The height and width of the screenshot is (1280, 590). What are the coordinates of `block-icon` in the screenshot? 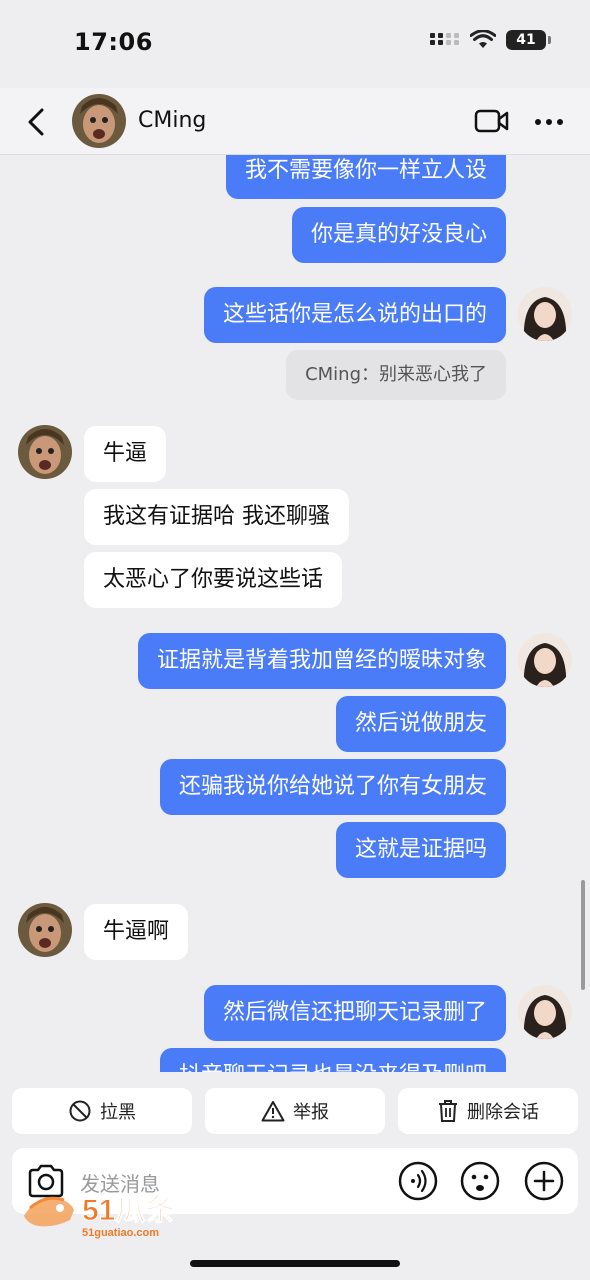 It's located at (80, 1111).